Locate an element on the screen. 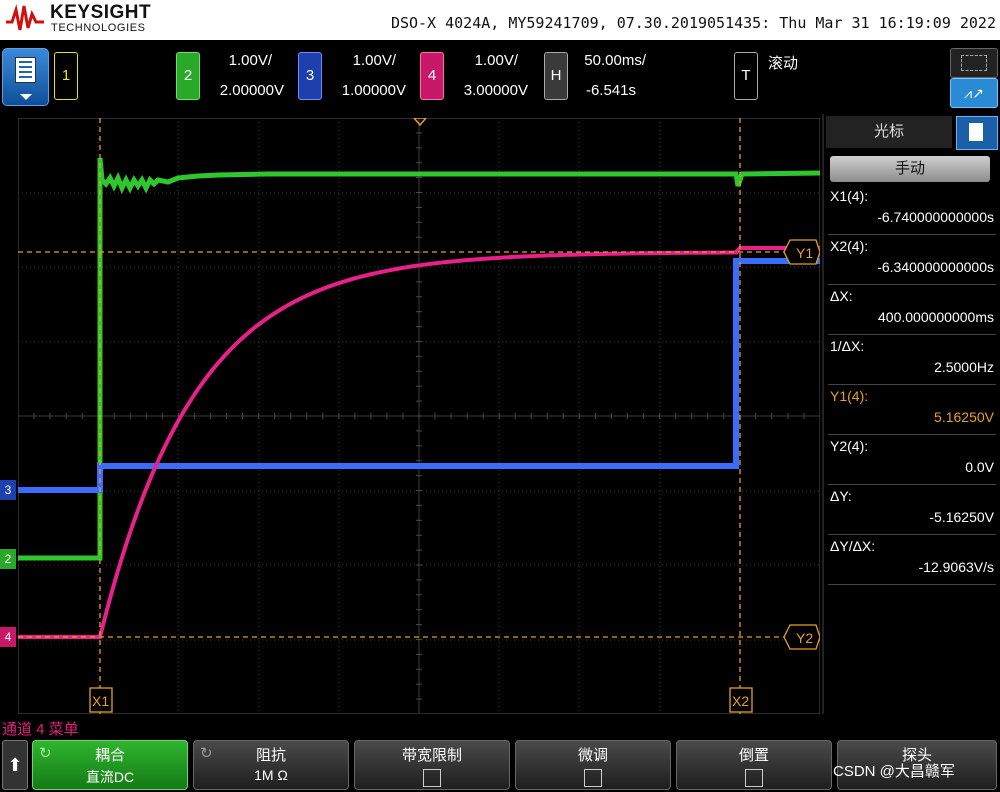 This screenshot has height=792, width=1000. channel-3-offset: 1.00000V is located at coordinates (373, 90).